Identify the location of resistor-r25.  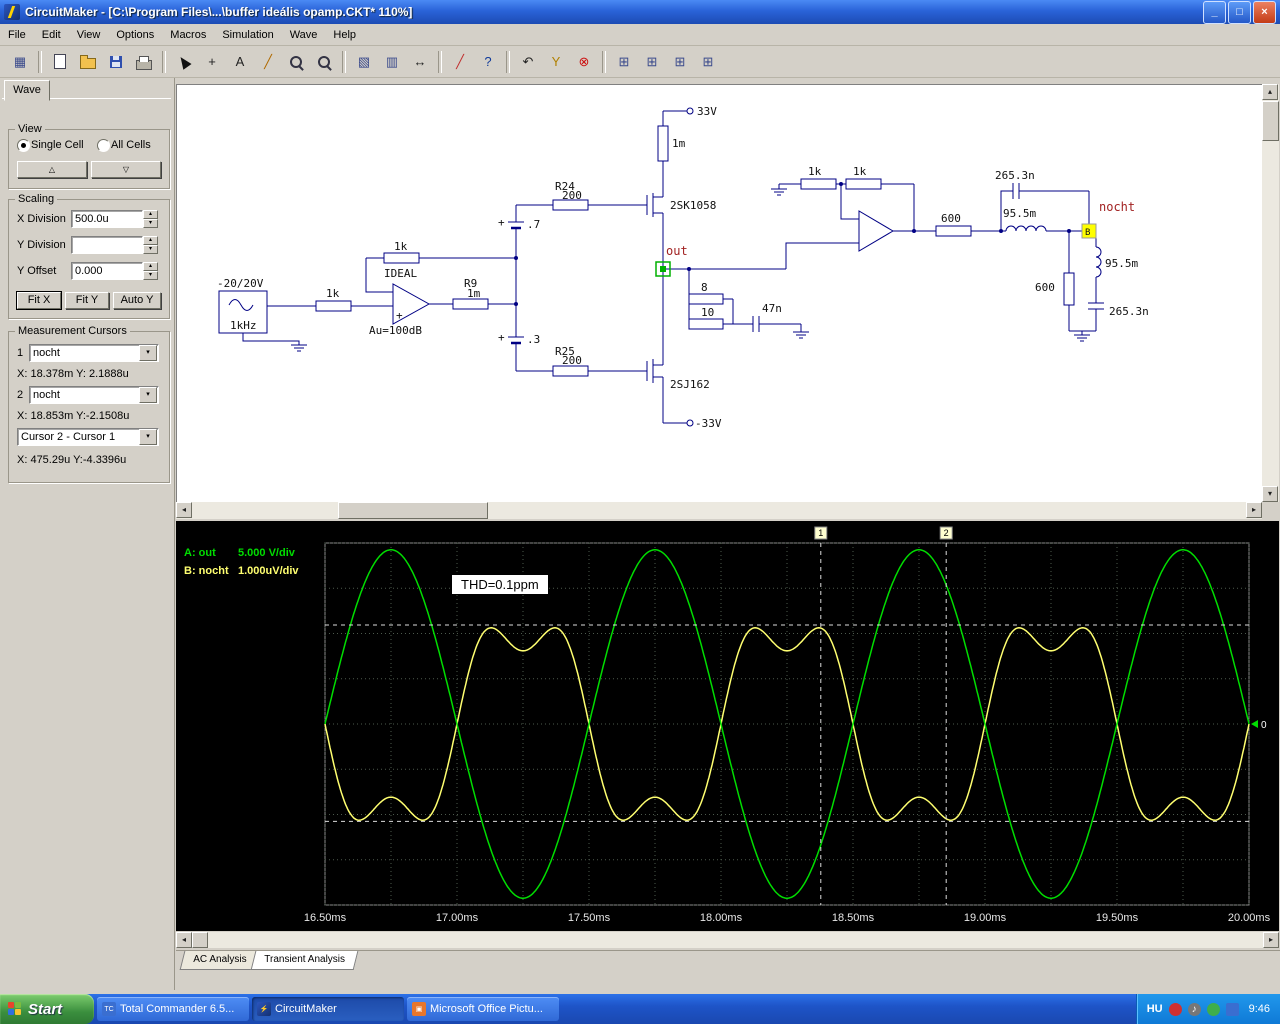
(570, 371).